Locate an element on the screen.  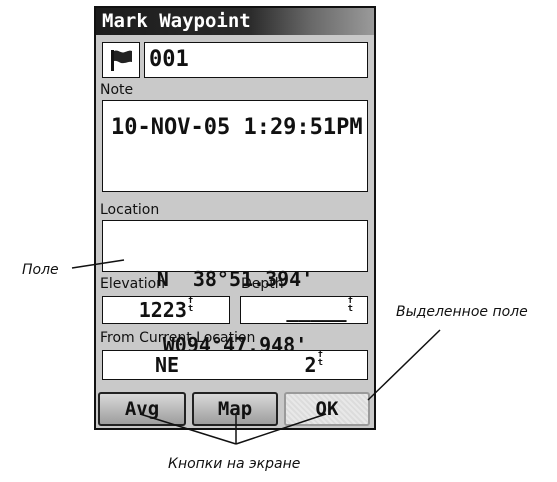
waypoint-symbol-button is located at coordinates (121, 60).